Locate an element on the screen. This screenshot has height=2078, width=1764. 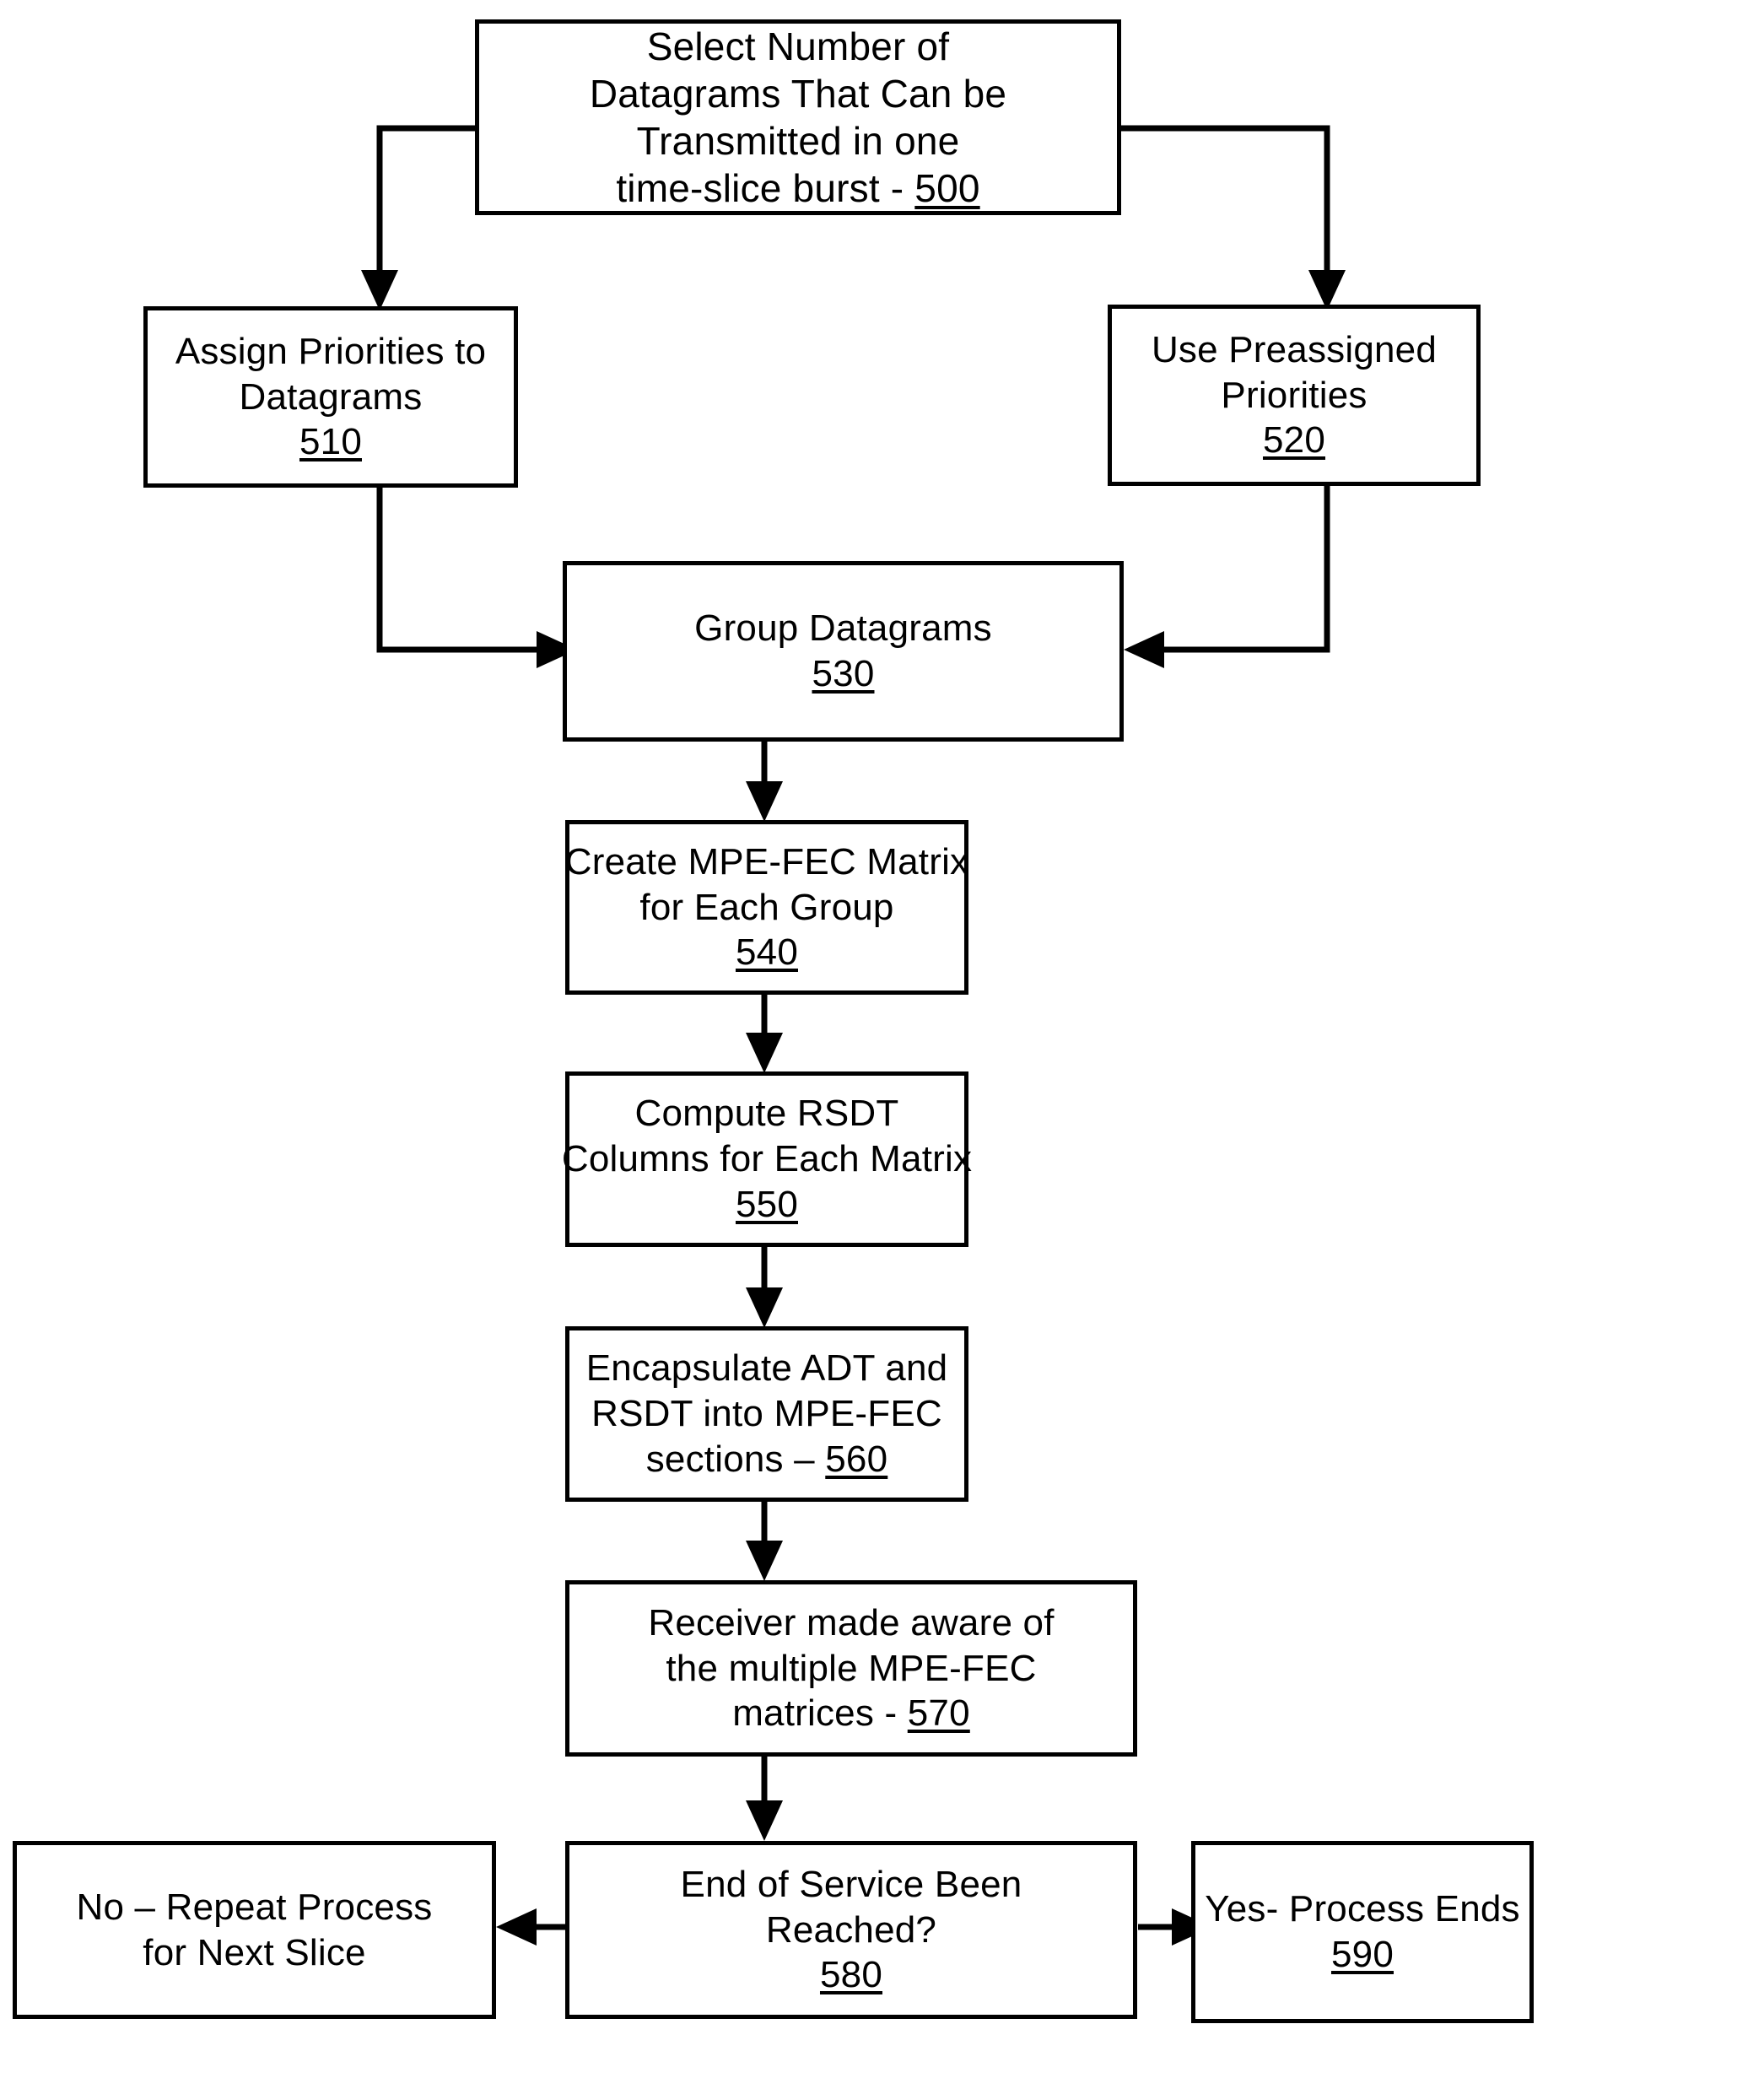
node-500-line-4: time-slice burst - 500 is located at coordinates (798, 188).